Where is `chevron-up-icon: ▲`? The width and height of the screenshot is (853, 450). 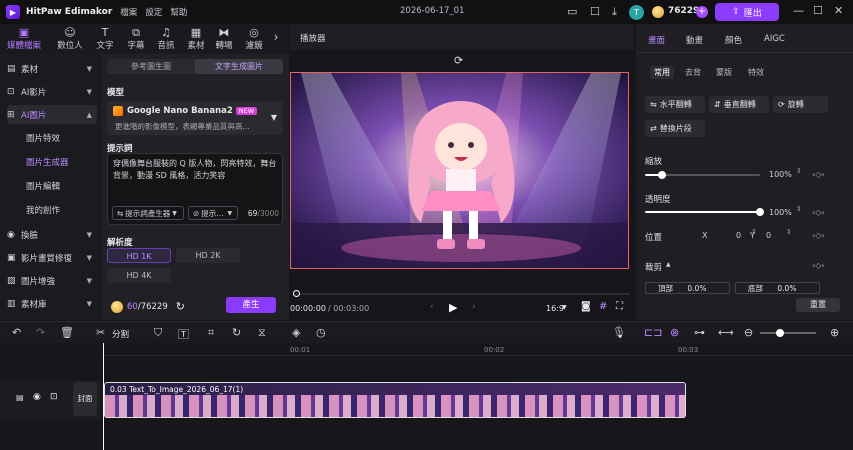 chevron-up-icon: ▲ is located at coordinates (668, 264).